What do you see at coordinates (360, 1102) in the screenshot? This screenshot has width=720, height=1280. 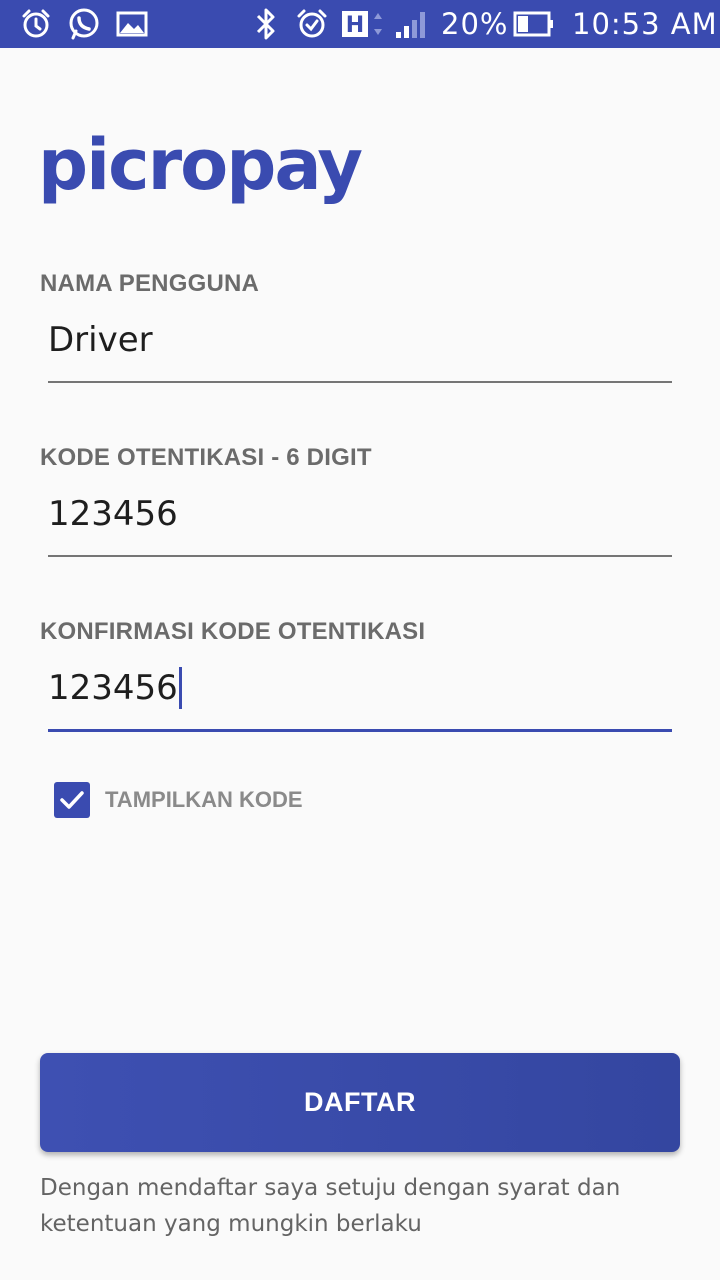 I see `register-button: DAFTAR` at bounding box center [360, 1102].